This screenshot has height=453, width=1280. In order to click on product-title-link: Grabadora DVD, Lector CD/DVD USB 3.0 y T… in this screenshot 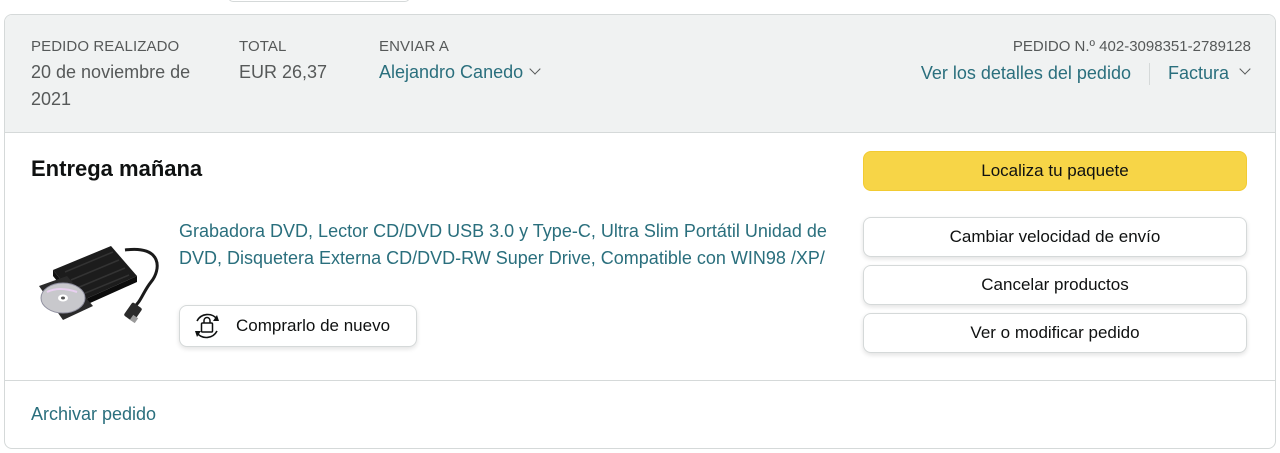, I will do `click(509, 245)`.